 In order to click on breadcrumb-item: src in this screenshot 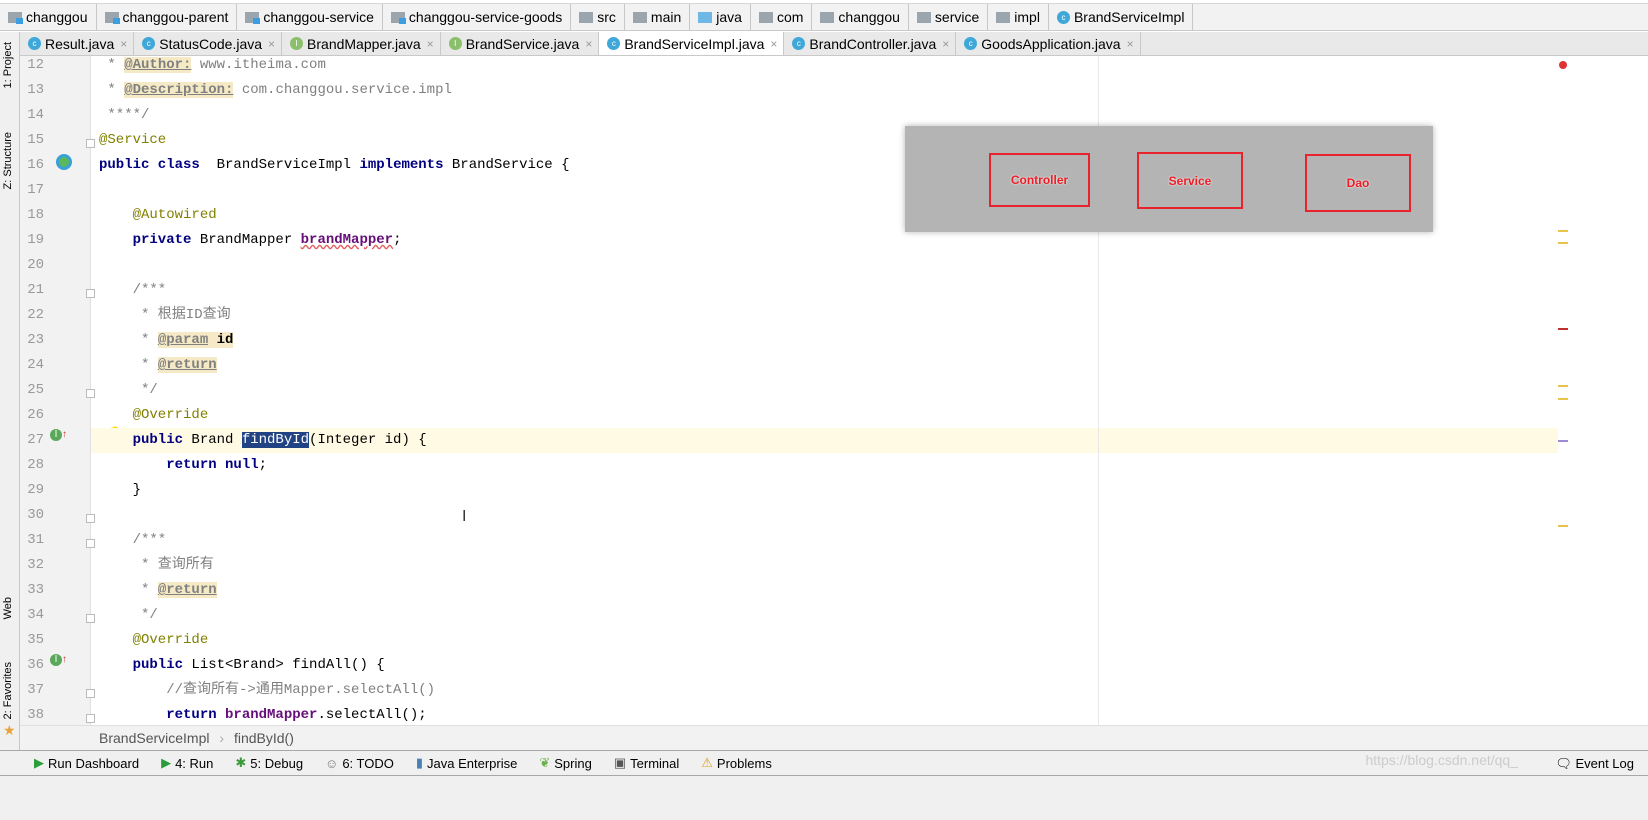, I will do `click(601, 17)`.